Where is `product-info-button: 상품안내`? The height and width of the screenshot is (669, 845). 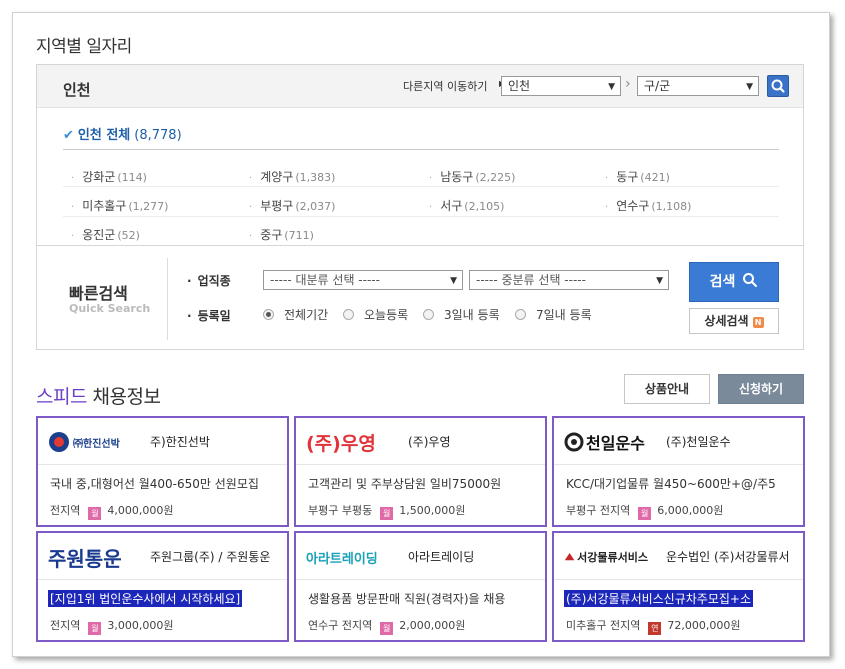 product-info-button: 상품안내 is located at coordinates (667, 389).